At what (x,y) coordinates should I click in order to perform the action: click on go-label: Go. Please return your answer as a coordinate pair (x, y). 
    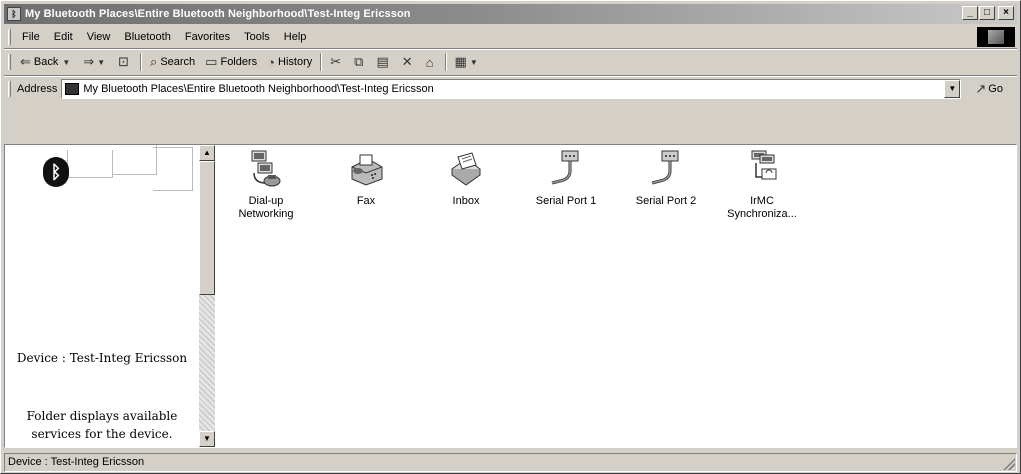
    Looking at the image, I should click on (995, 89).